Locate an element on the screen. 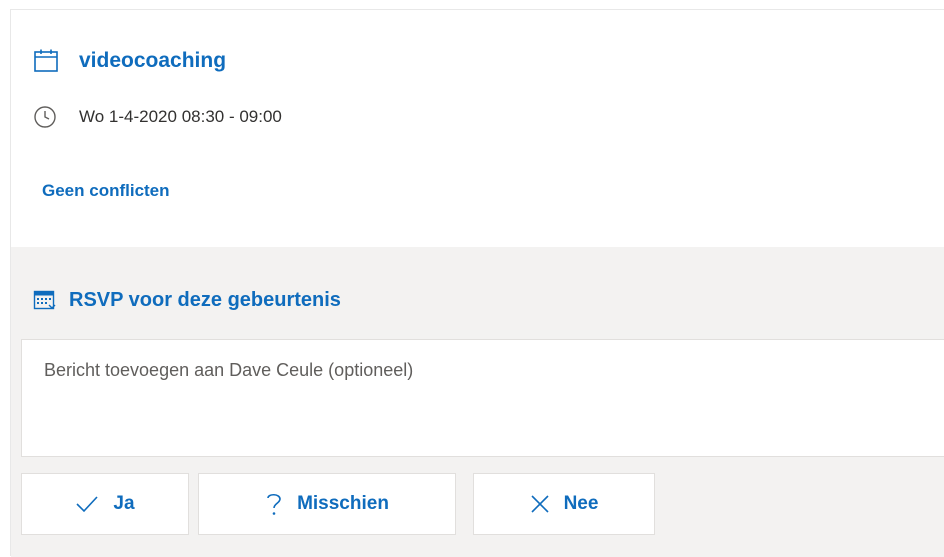  decline-button: Nee is located at coordinates (564, 504).